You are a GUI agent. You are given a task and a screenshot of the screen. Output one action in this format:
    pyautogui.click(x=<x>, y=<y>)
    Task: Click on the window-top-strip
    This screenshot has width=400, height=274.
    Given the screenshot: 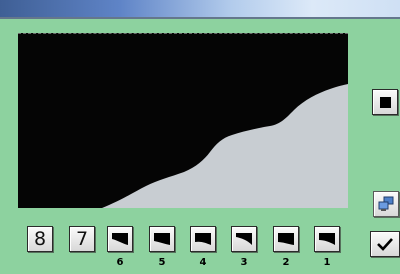 What is the action you would take?
    pyautogui.click(x=200, y=9)
    